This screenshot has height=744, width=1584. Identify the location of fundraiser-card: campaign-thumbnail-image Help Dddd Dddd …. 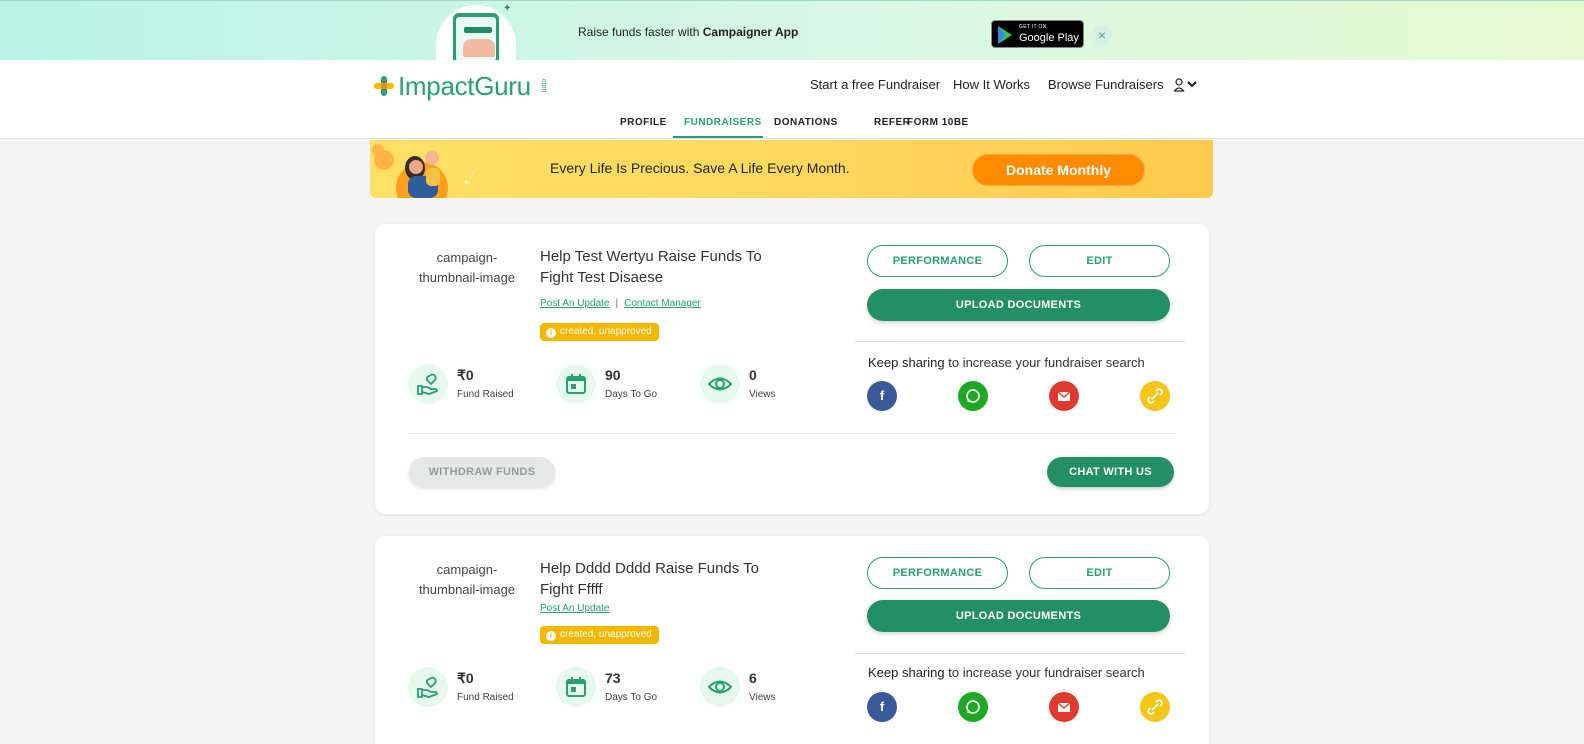
(792, 640).